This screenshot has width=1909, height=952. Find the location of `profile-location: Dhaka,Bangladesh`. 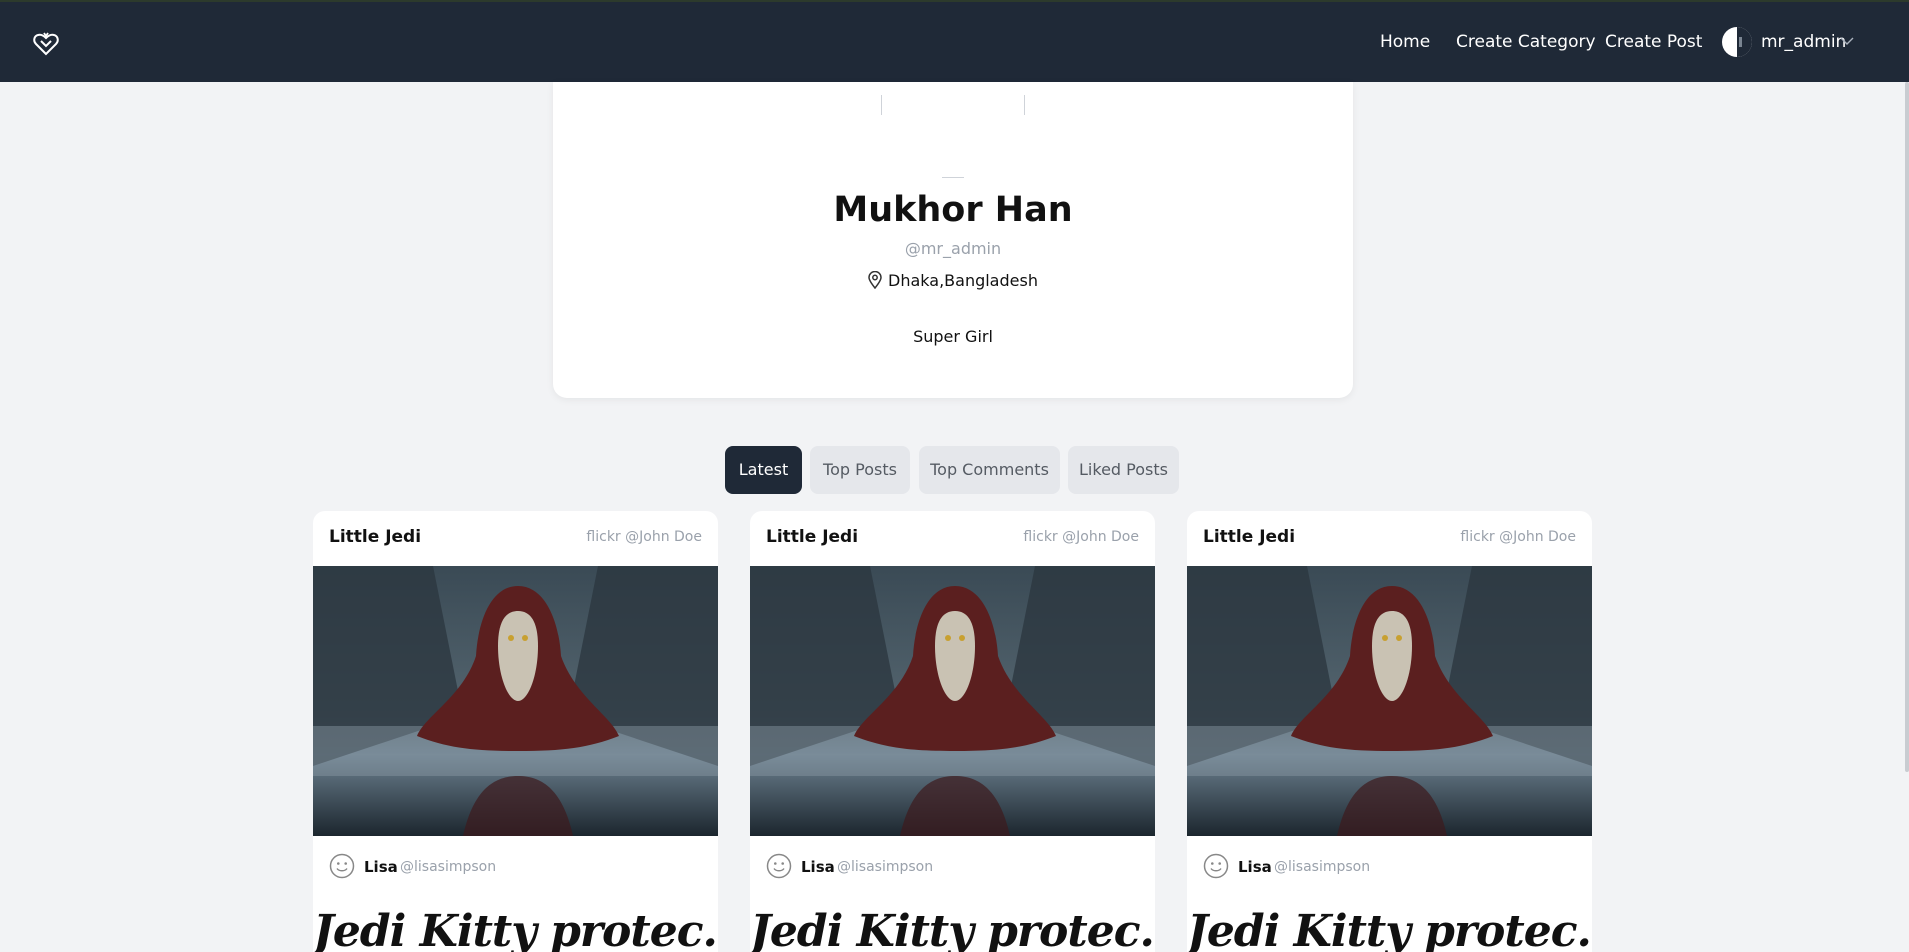

profile-location: Dhaka,Bangladesh is located at coordinates (953, 280).